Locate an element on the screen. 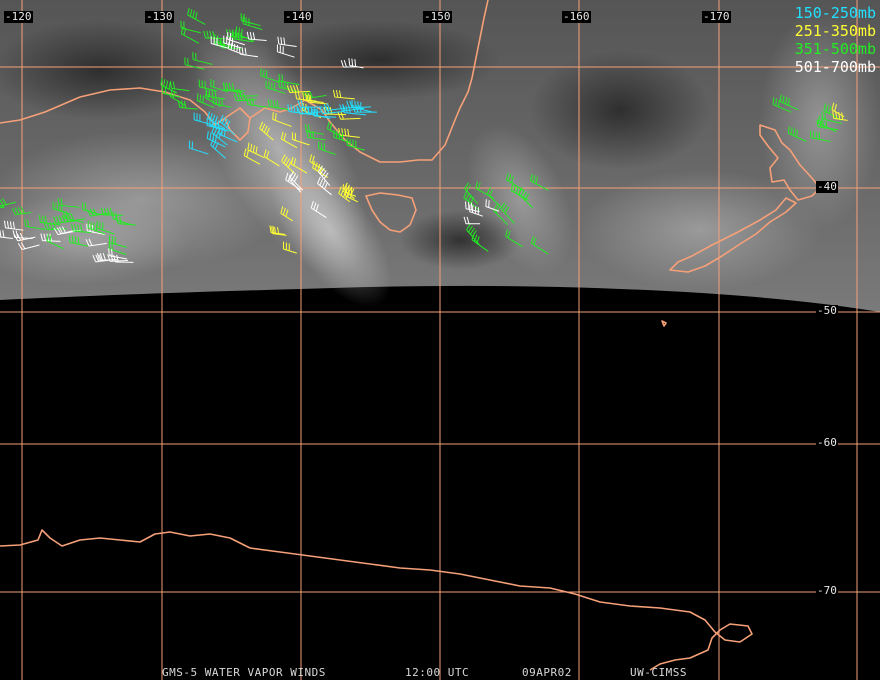 Image resolution: width=880 pixels, height=680 pixels. longitude-label: -120 is located at coordinates (18, 16).